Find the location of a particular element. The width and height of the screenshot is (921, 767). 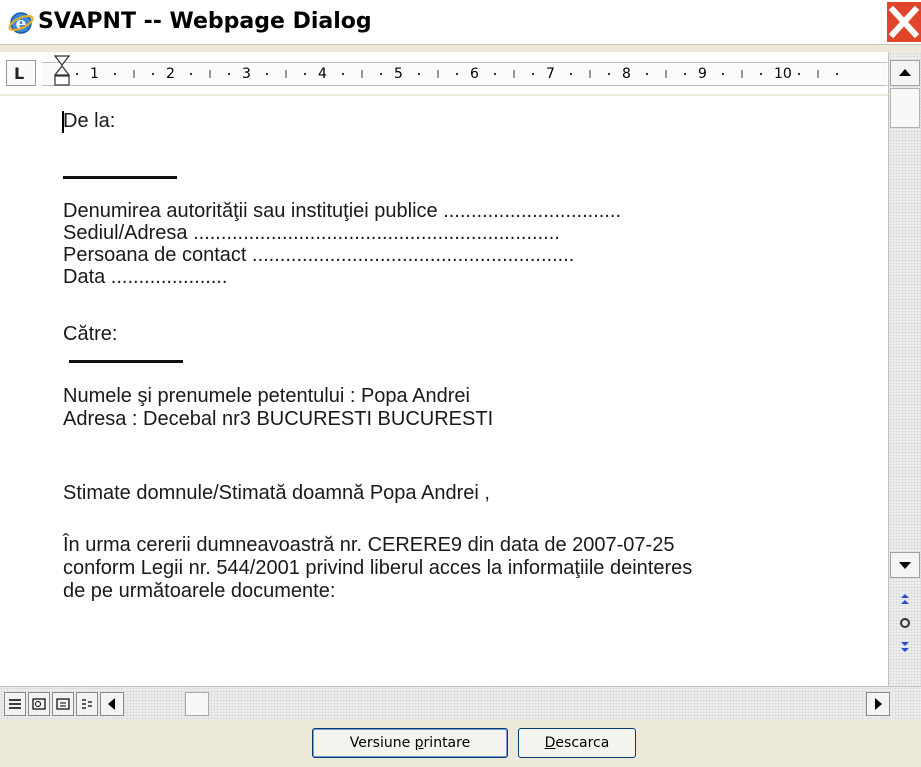

dialog-button-bar: Versiune printare Descarca is located at coordinates (460, 743).